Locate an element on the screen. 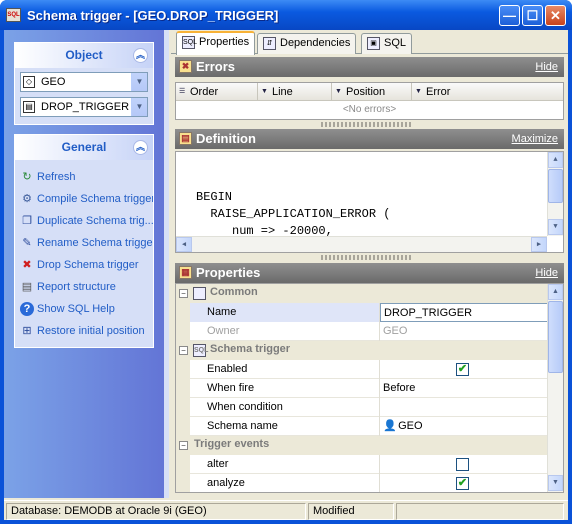 The width and height of the screenshot is (572, 524). property-row-schema-name: Schema name 👤 GEO is located at coordinates (362, 426).